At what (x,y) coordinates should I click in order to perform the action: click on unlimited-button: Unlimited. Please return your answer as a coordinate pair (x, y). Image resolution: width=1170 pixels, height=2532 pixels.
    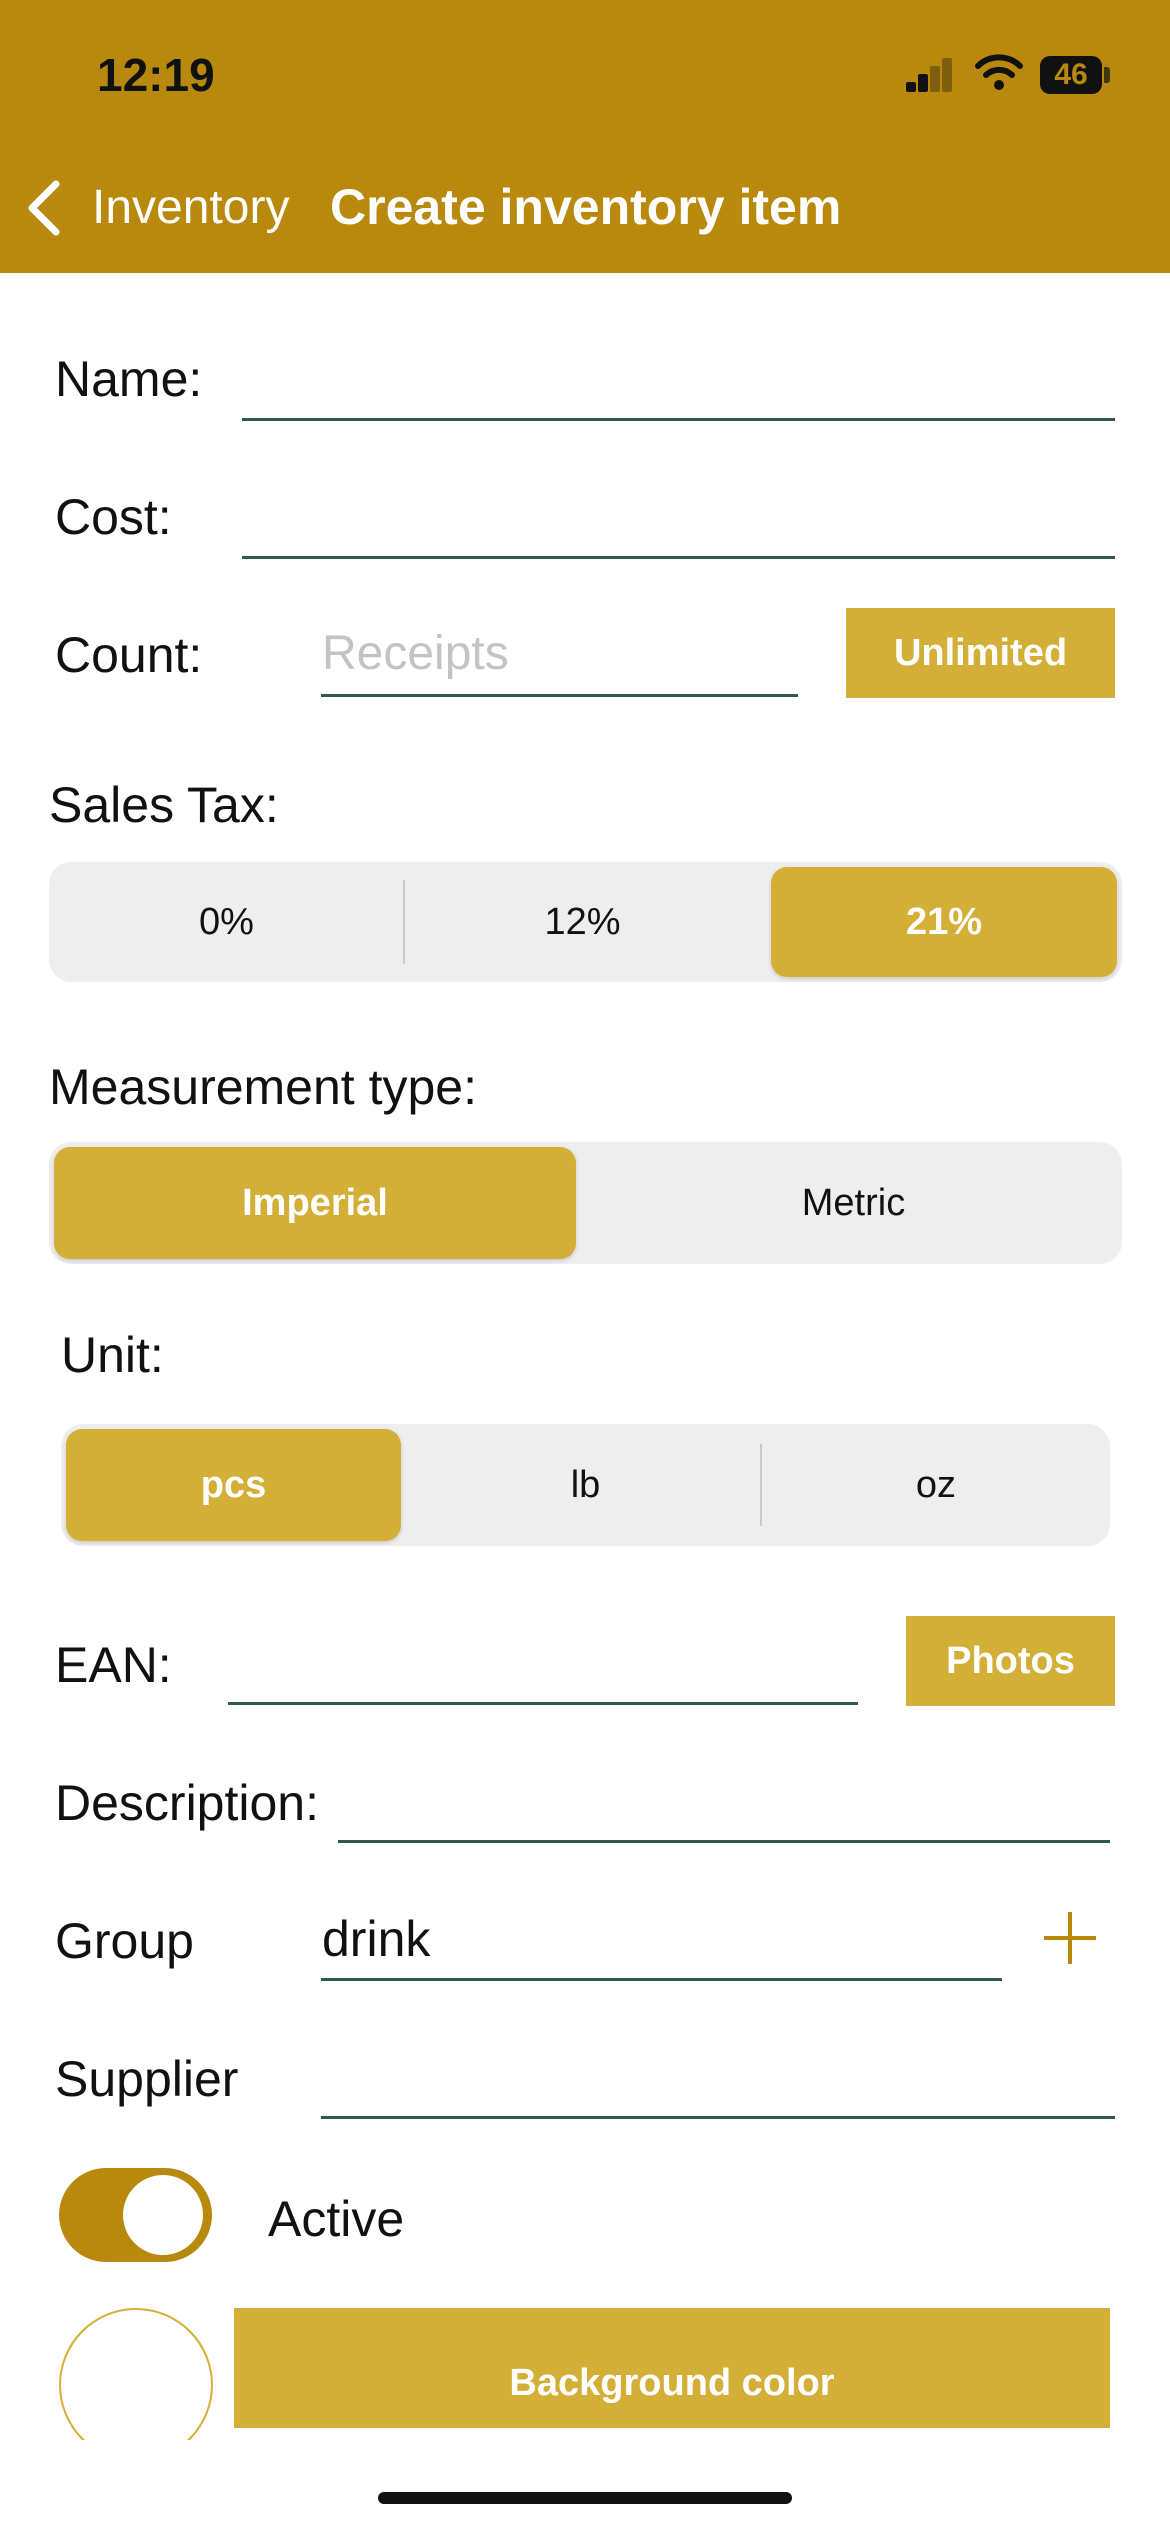
    Looking at the image, I should click on (980, 653).